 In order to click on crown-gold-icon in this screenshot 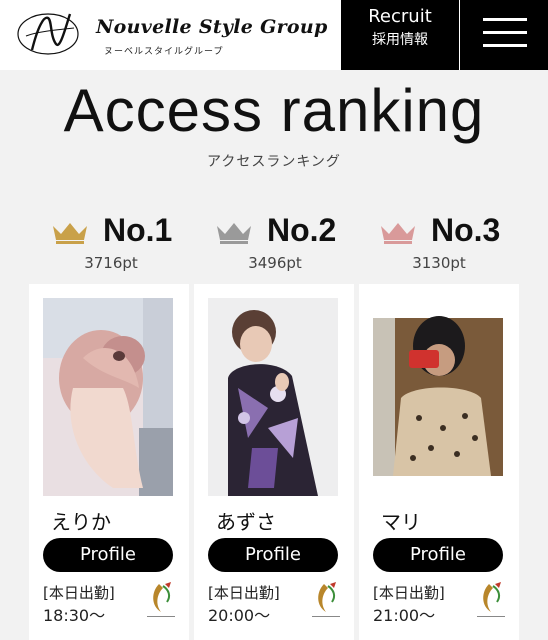, I will do `click(70, 233)`.